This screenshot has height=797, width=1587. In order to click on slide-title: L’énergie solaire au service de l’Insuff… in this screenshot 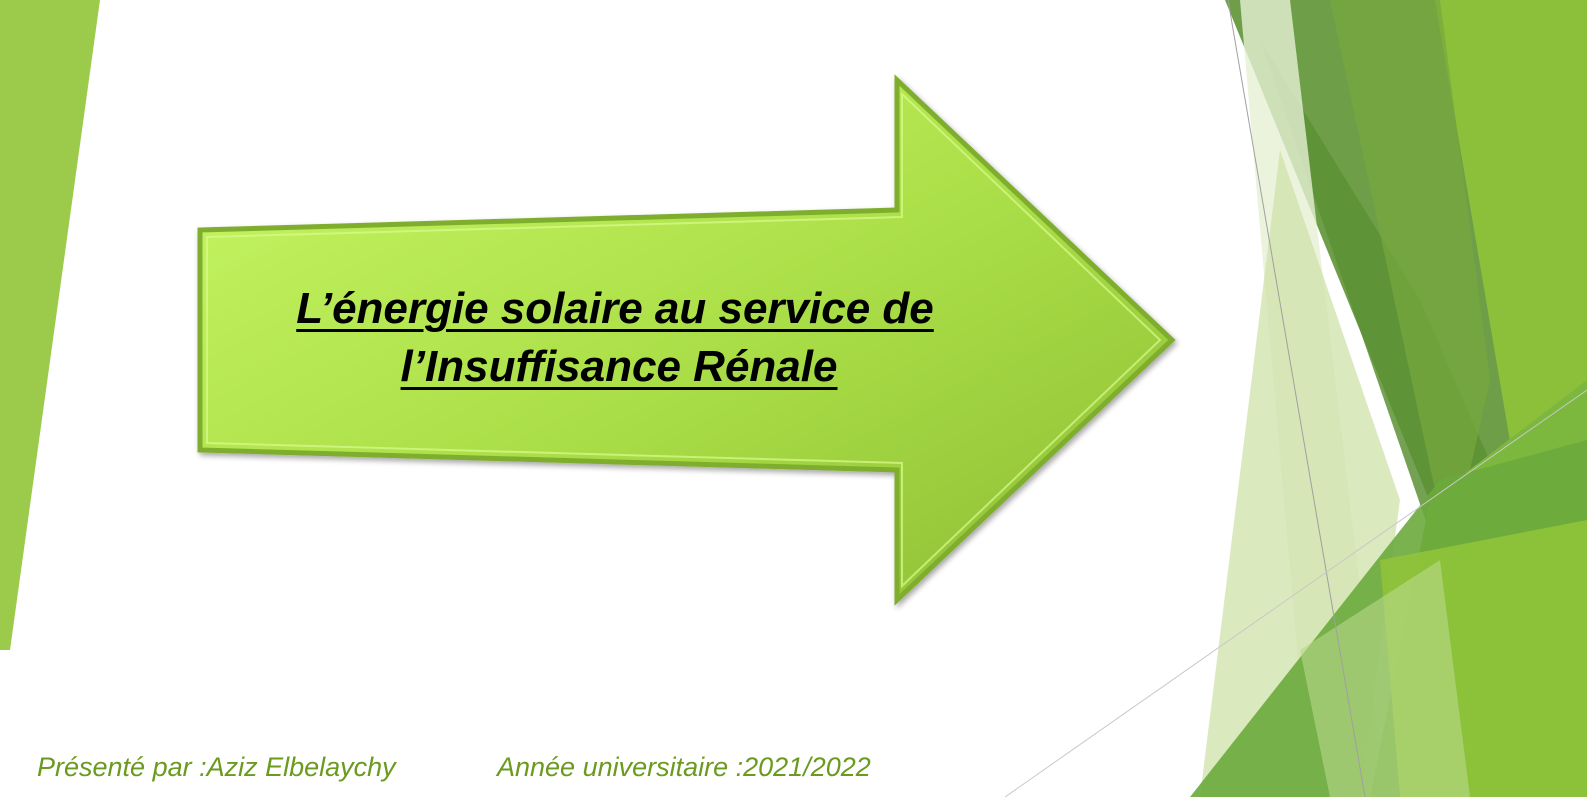, I will do `click(615, 338)`.